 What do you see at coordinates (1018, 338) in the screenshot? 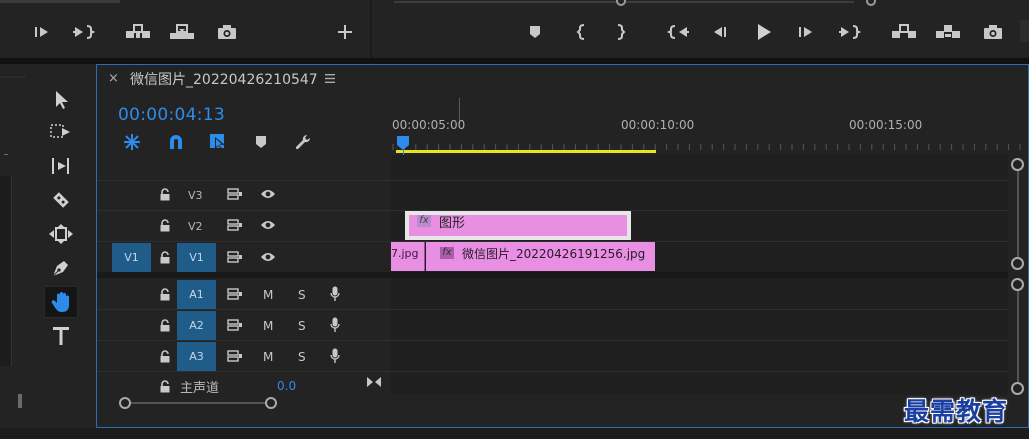
I see `audio-track-scrollbar` at bounding box center [1018, 338].